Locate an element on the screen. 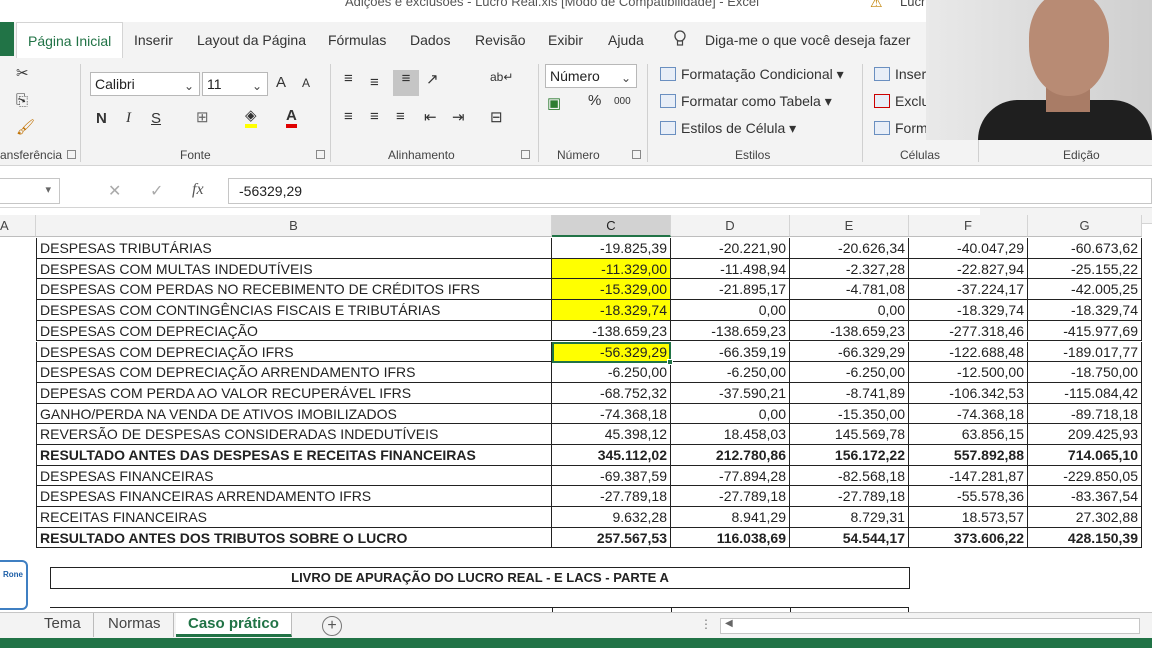 The height and width of the screenshot is (648, 1152). sheet-tab-normas: Normas is located at coordinates (135, 625).